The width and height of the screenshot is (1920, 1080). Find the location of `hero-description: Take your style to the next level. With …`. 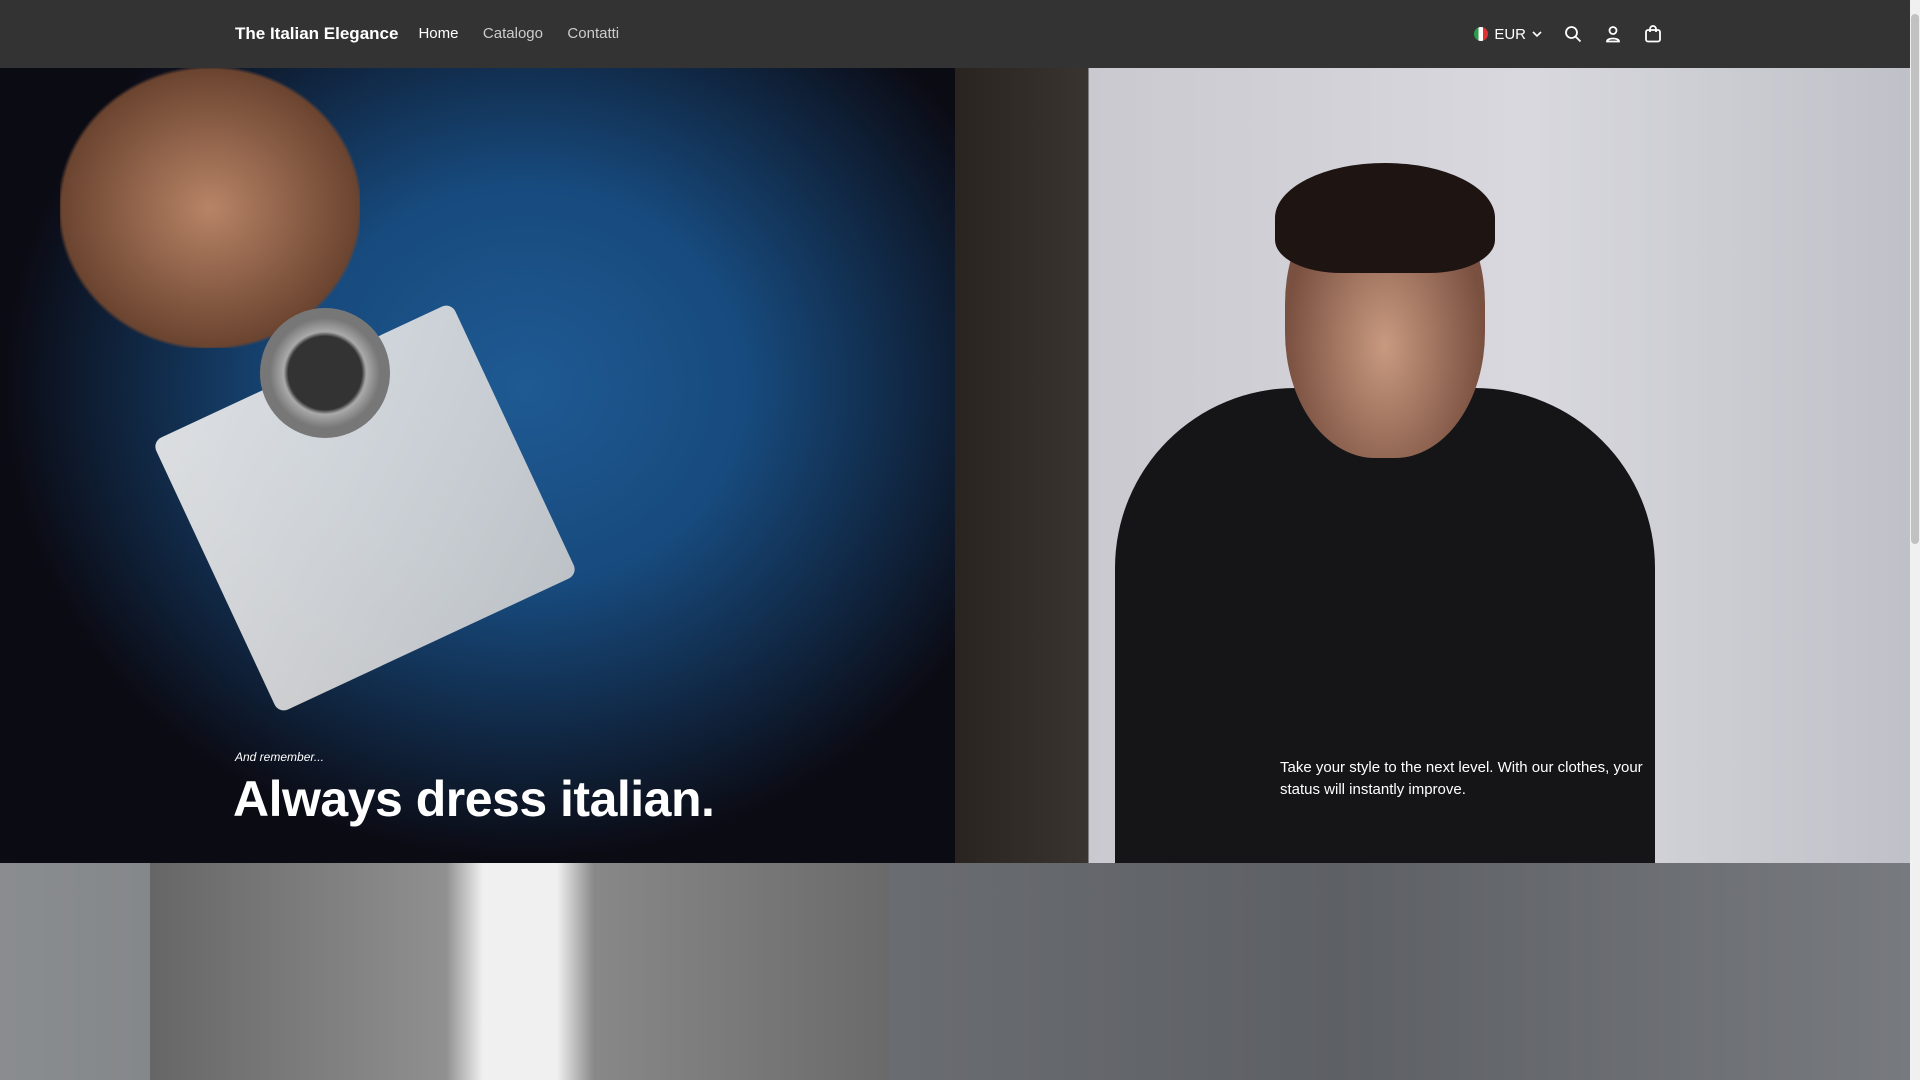

hero-description: Take your style to the next level. With … is located at coordinates (1461, 778).